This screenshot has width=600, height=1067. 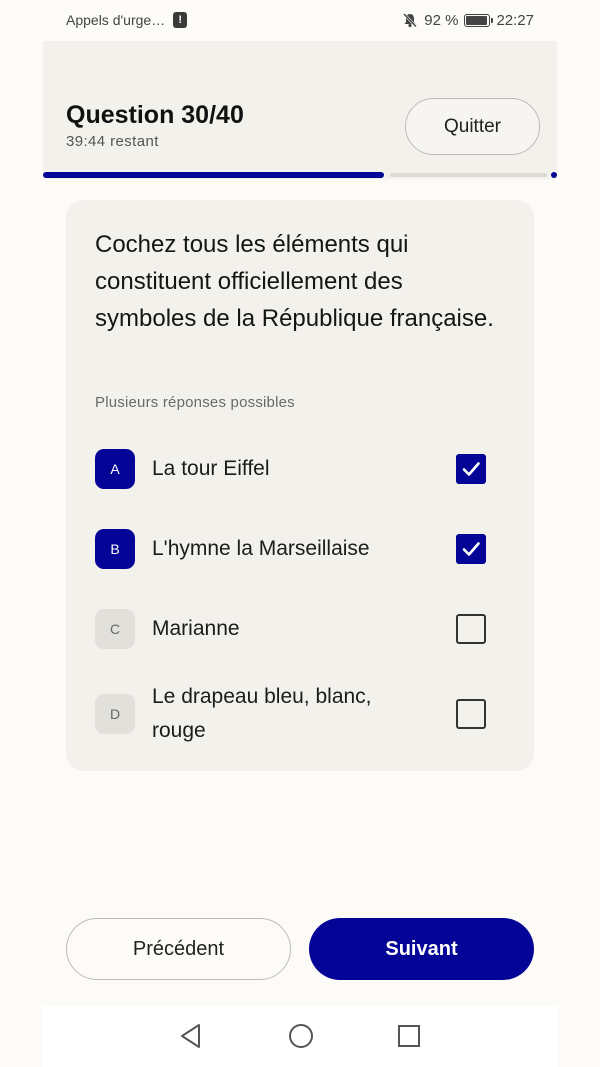 I want to click on option-c: C Marianne, so click(x=300, y=629).